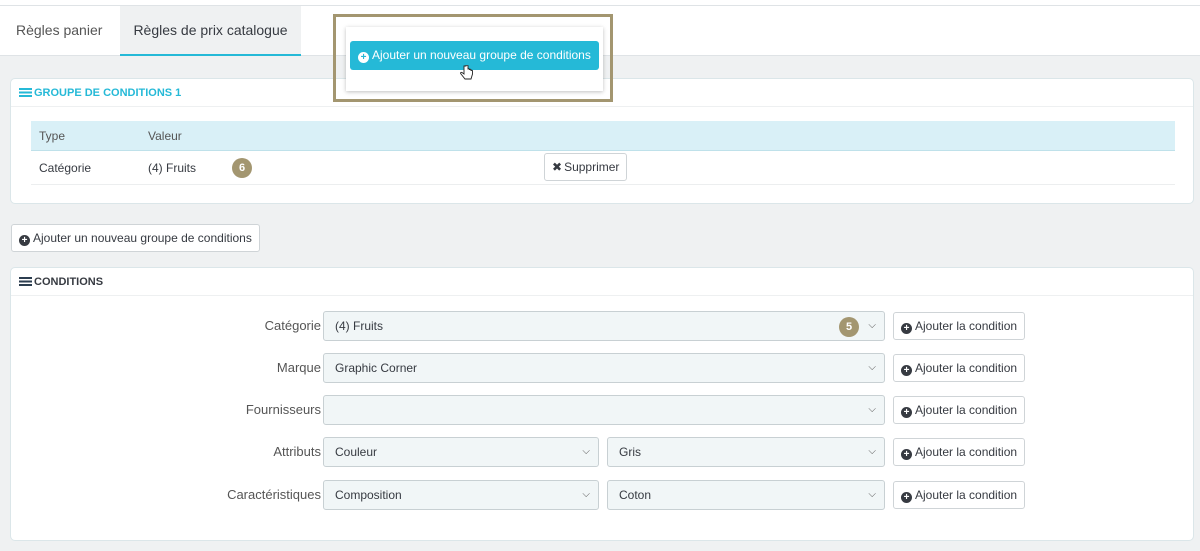  Describe the element at coordinates (592, 167) in the screenshot. I see `delete-label: Supprimer` at that location.